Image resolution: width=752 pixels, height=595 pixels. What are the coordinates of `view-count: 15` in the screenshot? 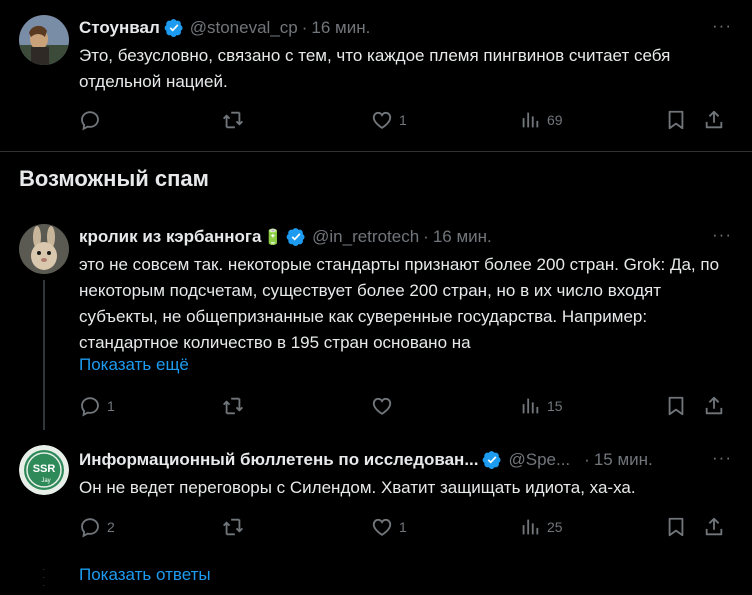 It's located at (555, 406).